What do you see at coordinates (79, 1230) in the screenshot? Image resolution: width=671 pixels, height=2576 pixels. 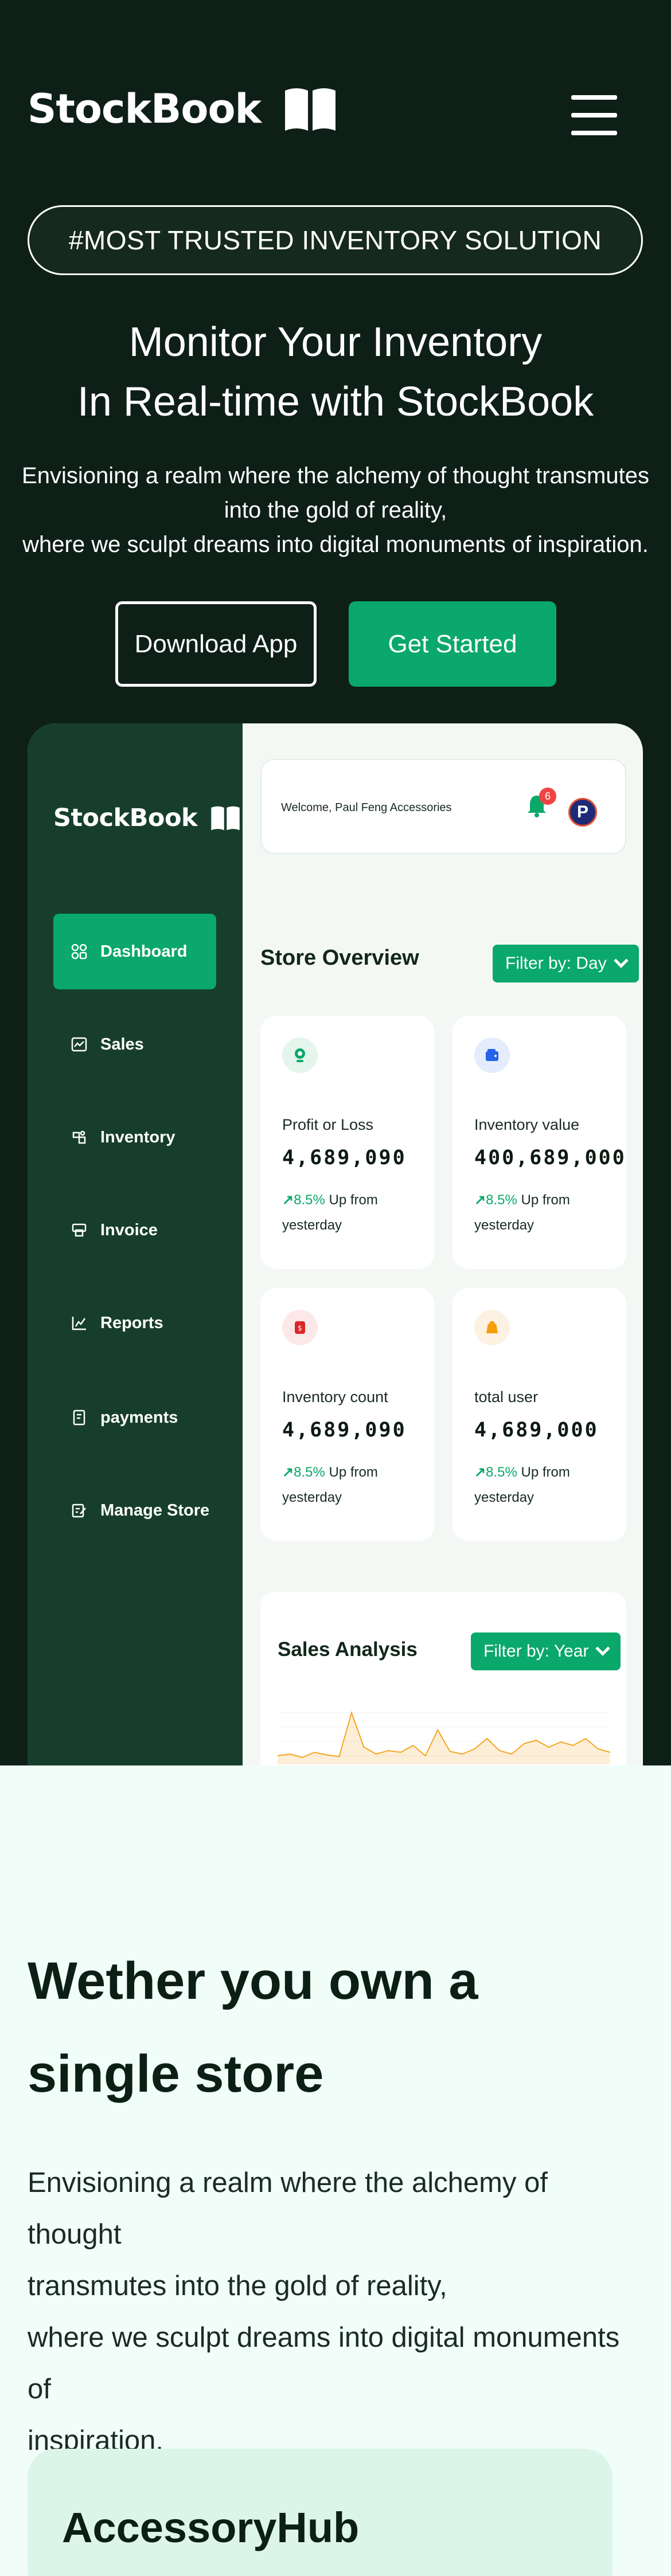 I see `printer-icon` at bounding box center [79, 1230].